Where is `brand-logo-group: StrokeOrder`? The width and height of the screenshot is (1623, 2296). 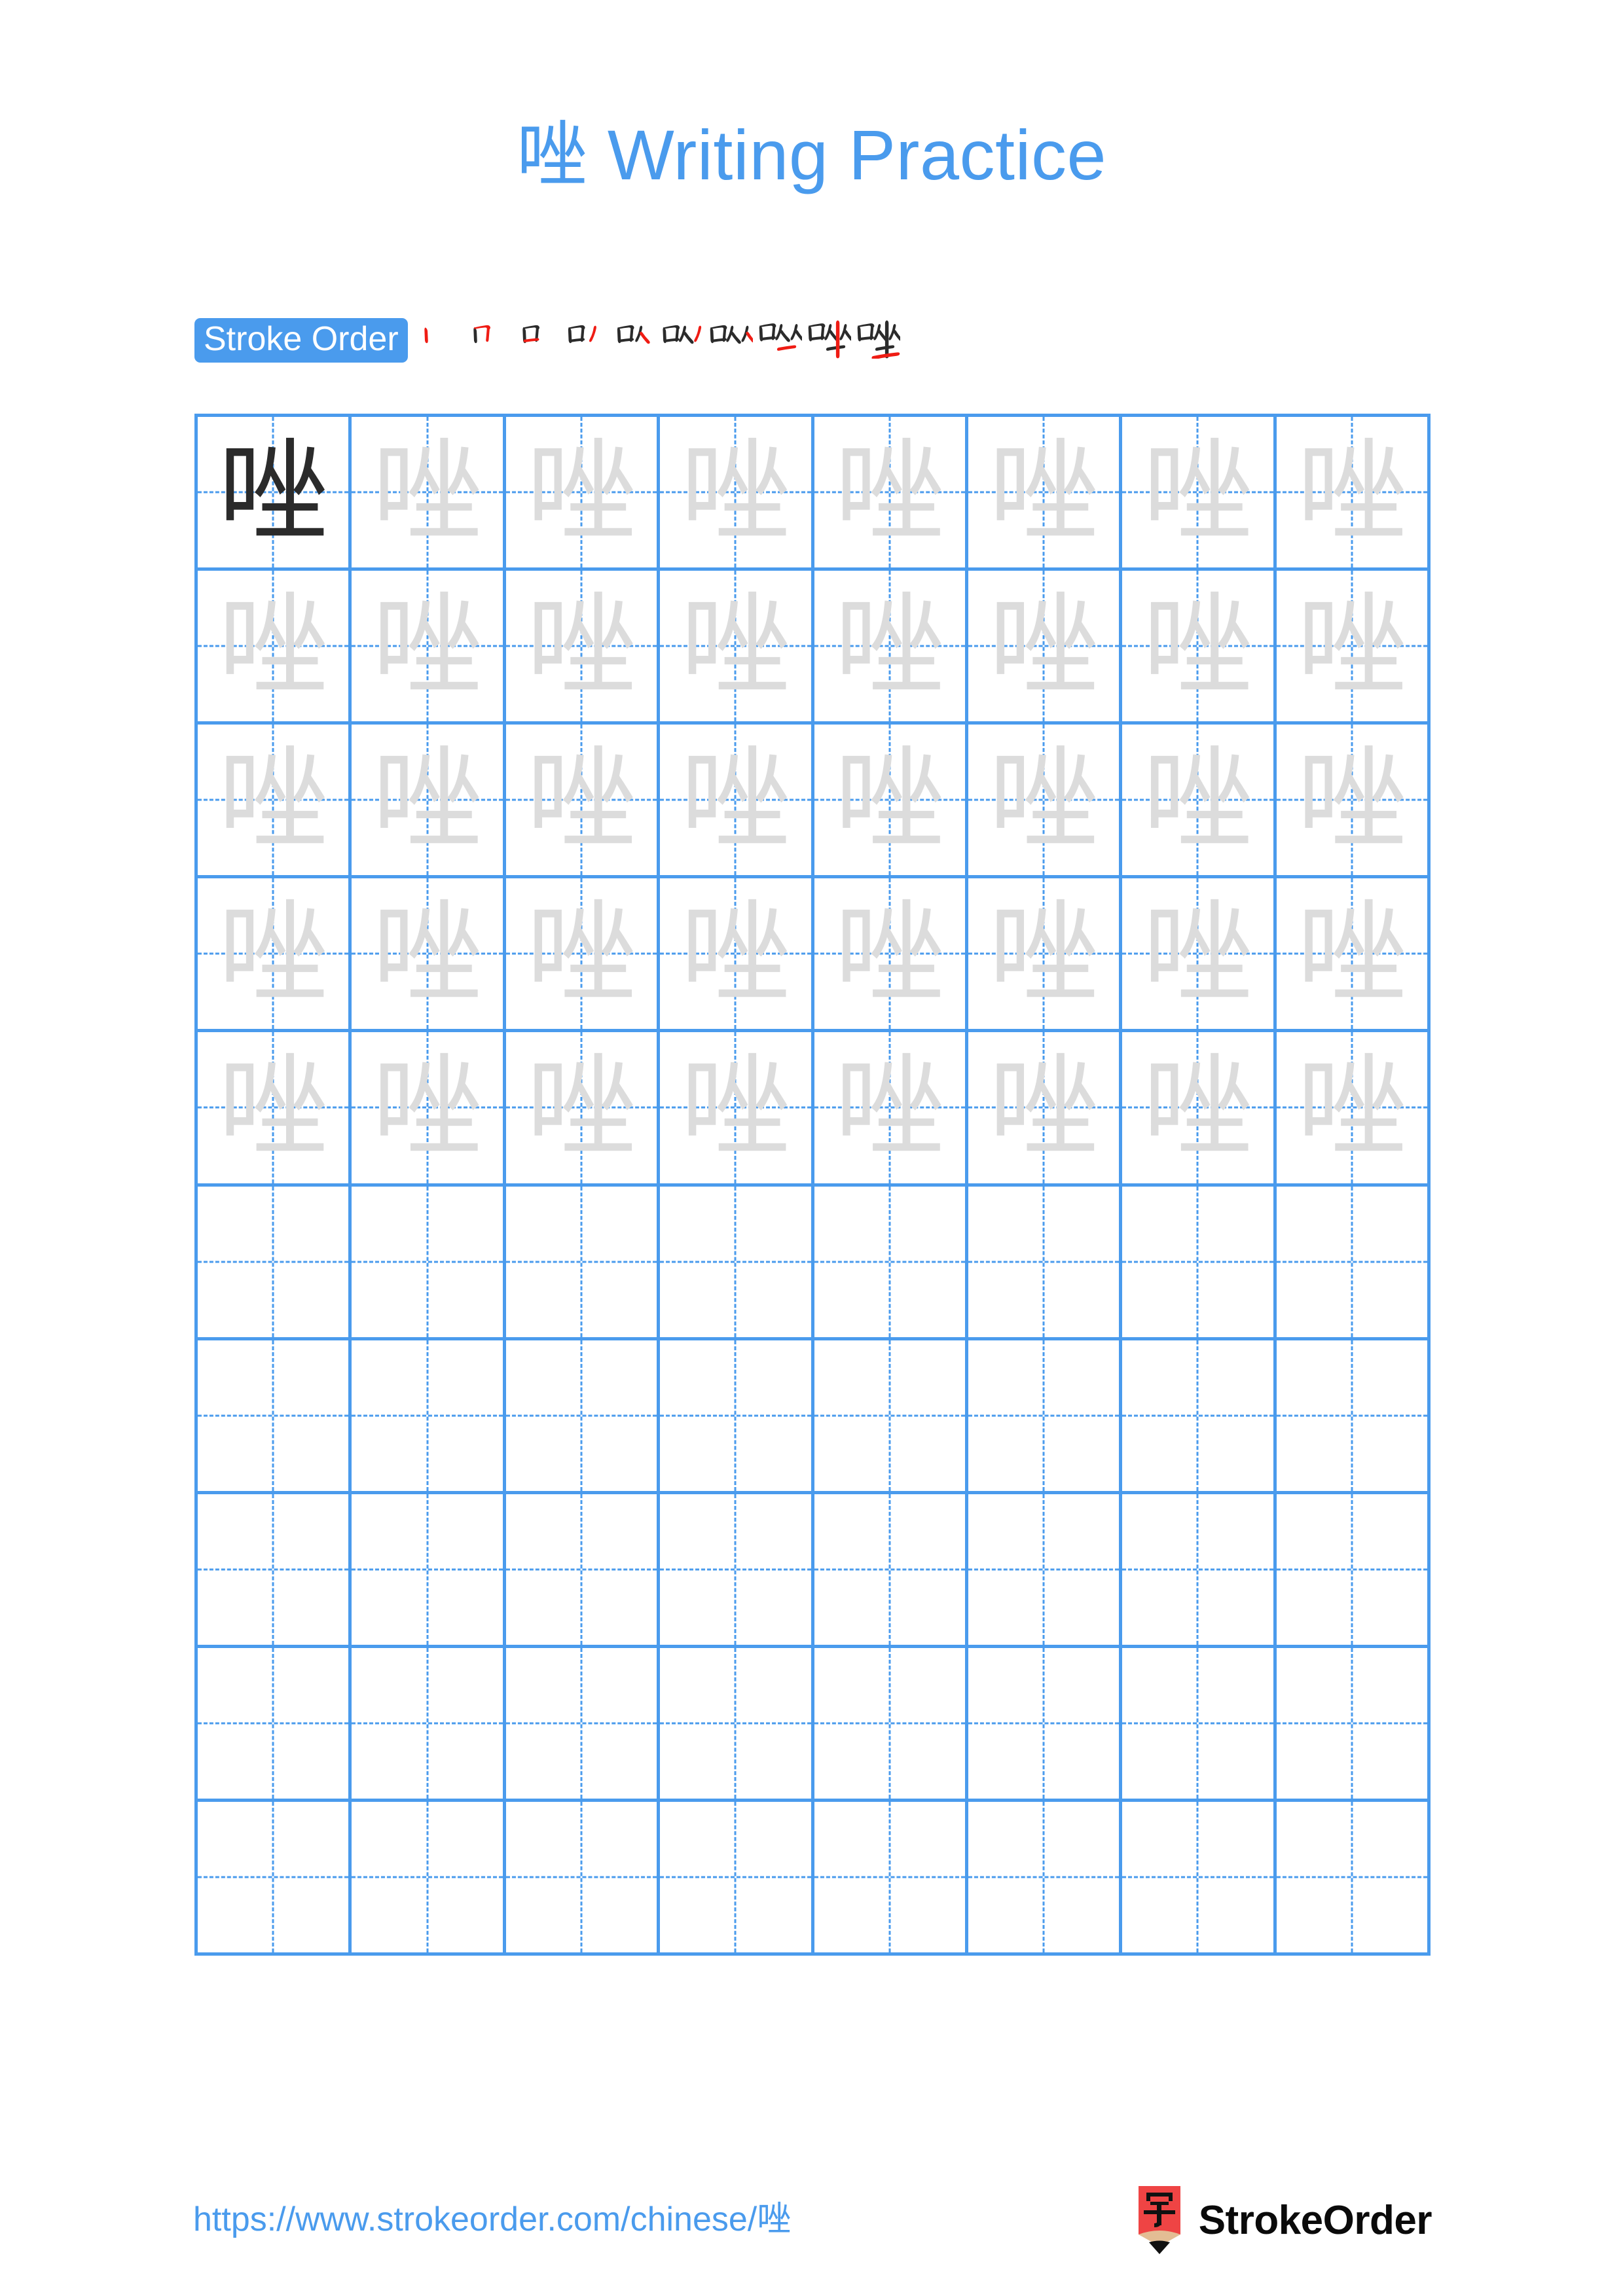 brand-logo-group: StrokeOrder is located at coordinates (1283, 2220).